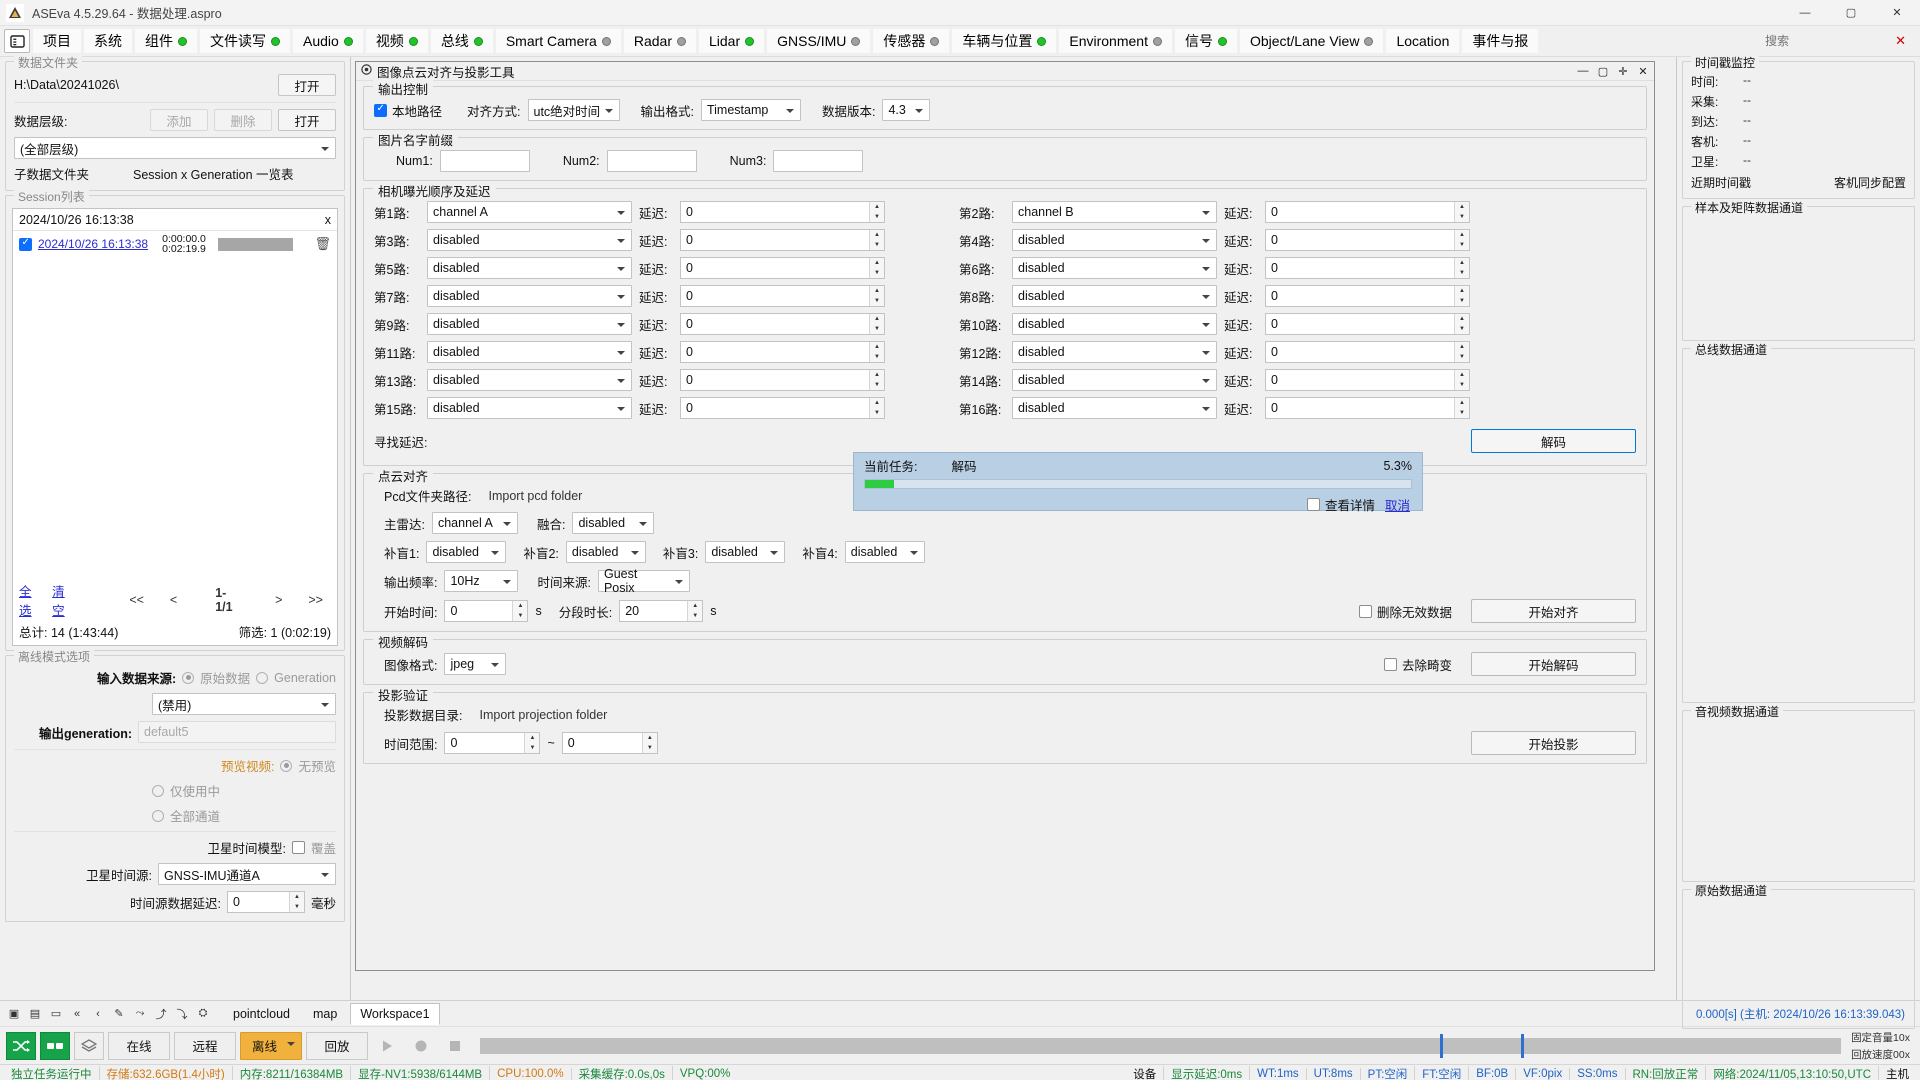 The image size is (1920, 1080). I want to click on ch2-select: channel B, so click(1114, 212).